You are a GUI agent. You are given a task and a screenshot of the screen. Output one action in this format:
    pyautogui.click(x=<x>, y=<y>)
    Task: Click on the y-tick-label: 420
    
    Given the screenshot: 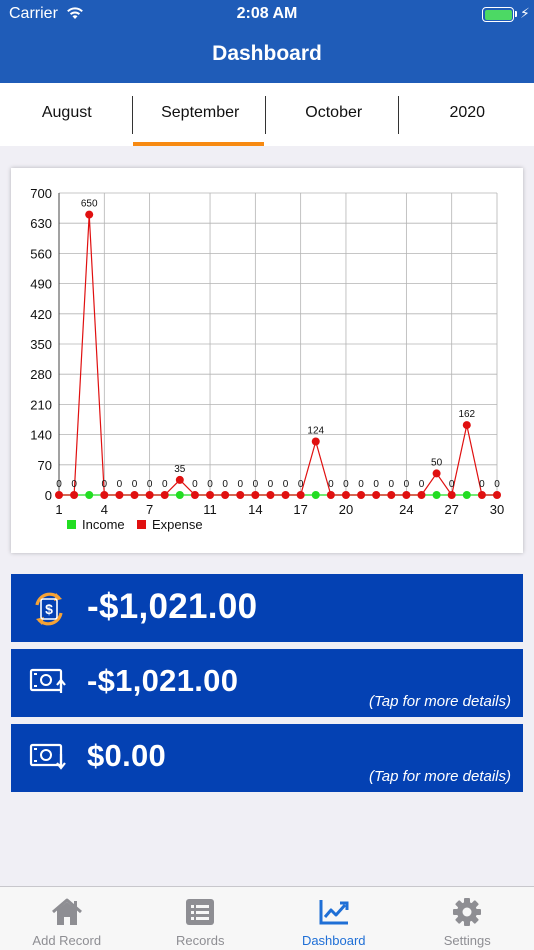 What is the action you would take?
    pyautogui.click(x=41, y=314)
    